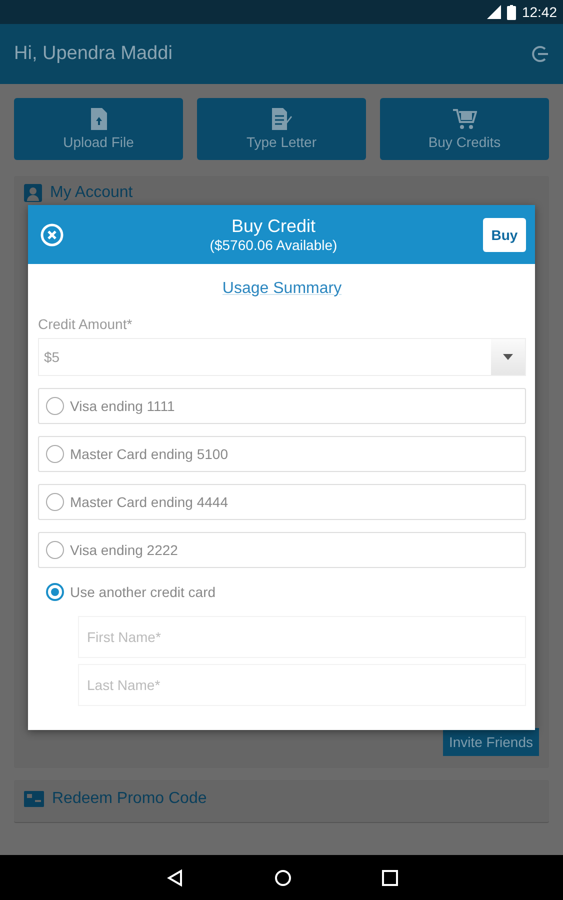  I want to click on action-button: Upload File, so click(98, 129).